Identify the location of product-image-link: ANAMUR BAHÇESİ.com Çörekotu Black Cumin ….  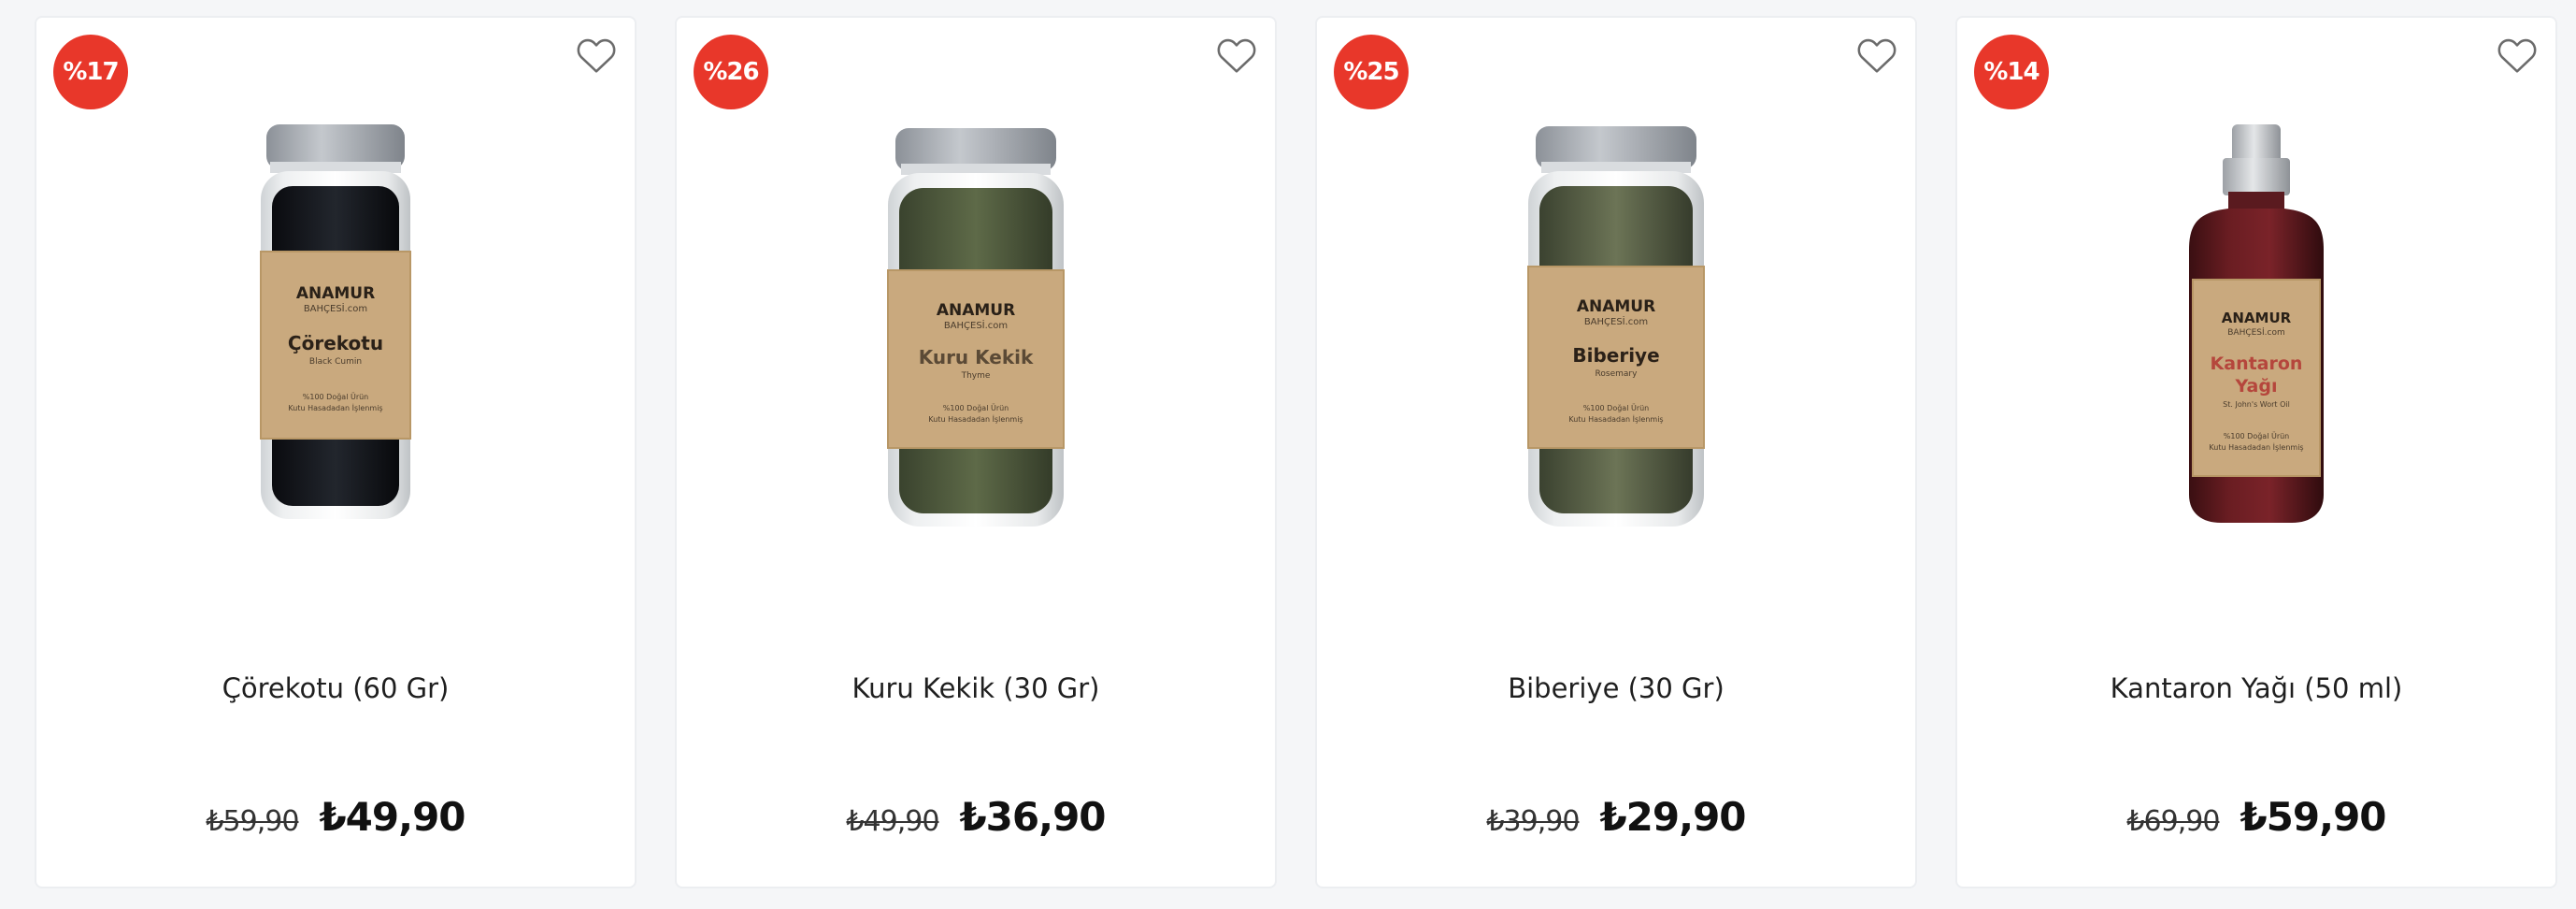
(335, 326).